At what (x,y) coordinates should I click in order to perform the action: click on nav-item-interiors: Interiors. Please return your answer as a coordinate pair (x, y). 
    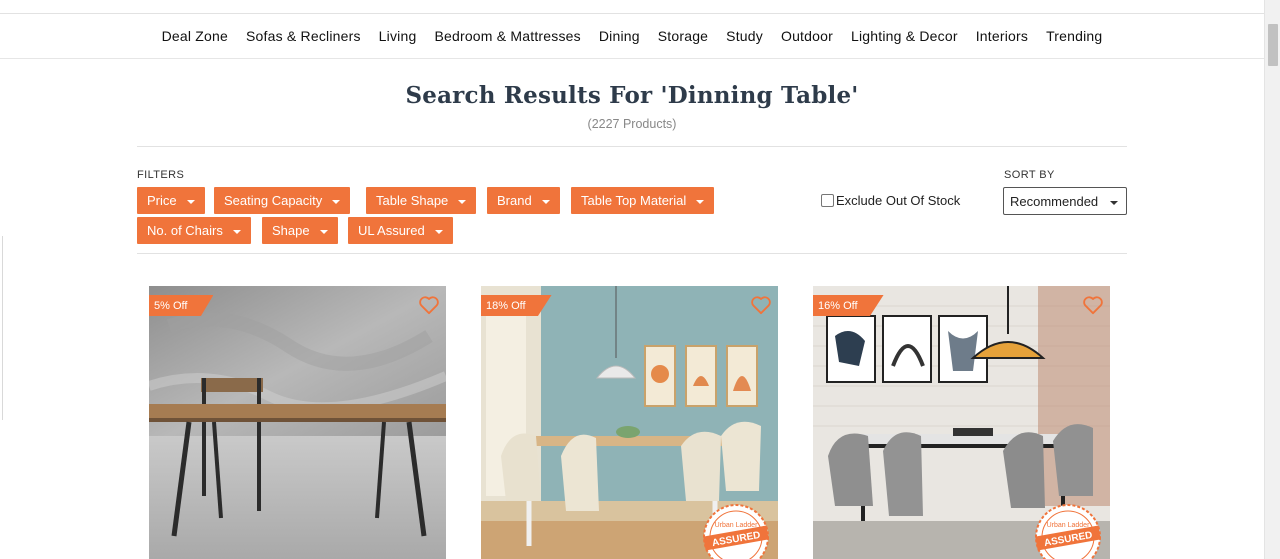
    Looking at the image, I should click on (1002, 36).